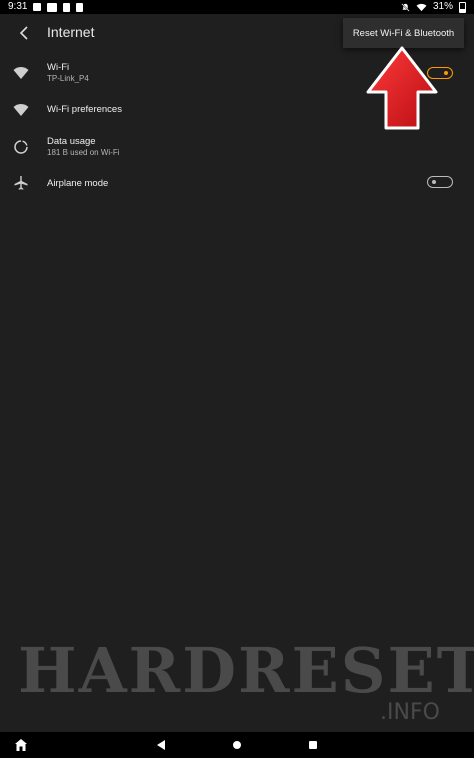  Describe the element at coordinates (434, 182) in the screenshot. I see `airplane-toggle-knob` at that location.